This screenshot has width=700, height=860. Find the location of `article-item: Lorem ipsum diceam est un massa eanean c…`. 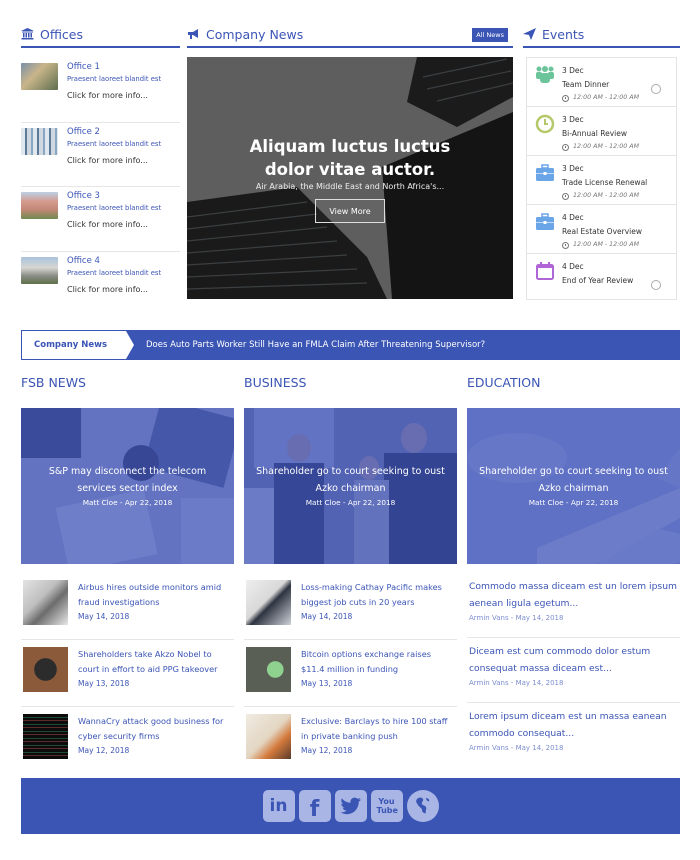

article-item: Lorem ipsum diceam est un massa eanean c… is located at coordinates (573, 735).